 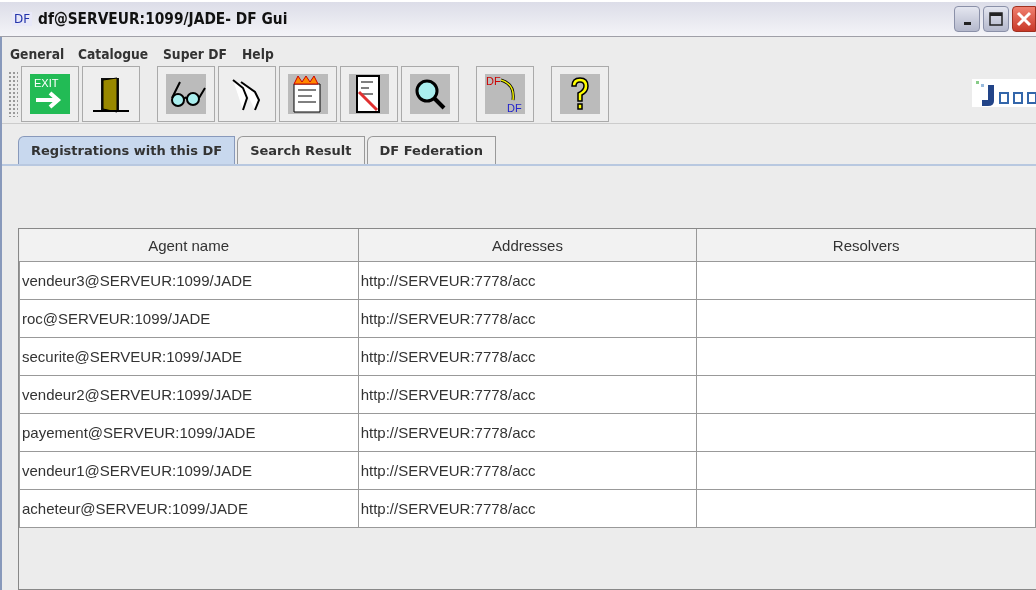 I want to click on maximize-button, so click(x=996, y=19).